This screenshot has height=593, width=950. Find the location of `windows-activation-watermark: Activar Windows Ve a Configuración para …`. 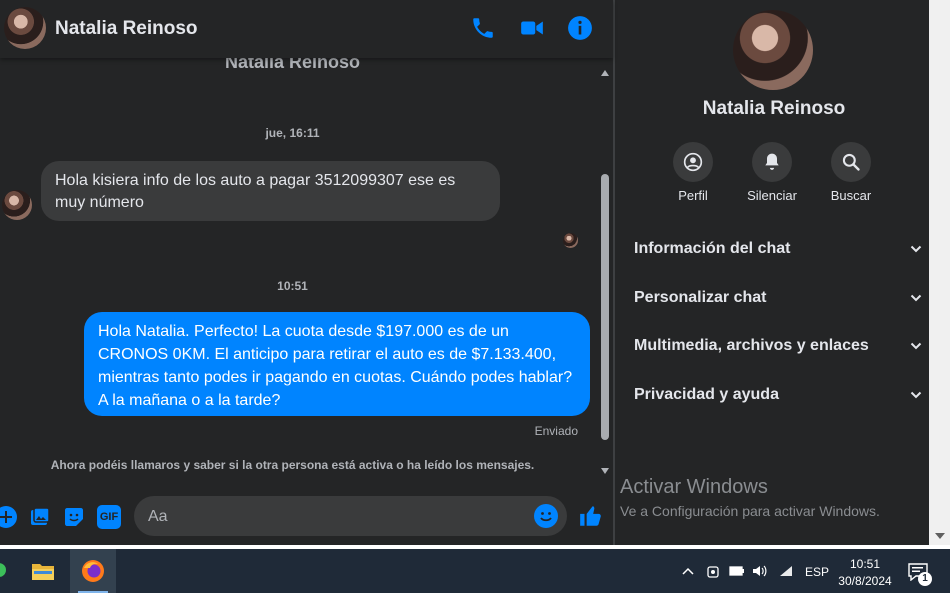

windows-activation-watermark: Activar Windows Ve a Configuración para … is located at coordinates (750, 497).